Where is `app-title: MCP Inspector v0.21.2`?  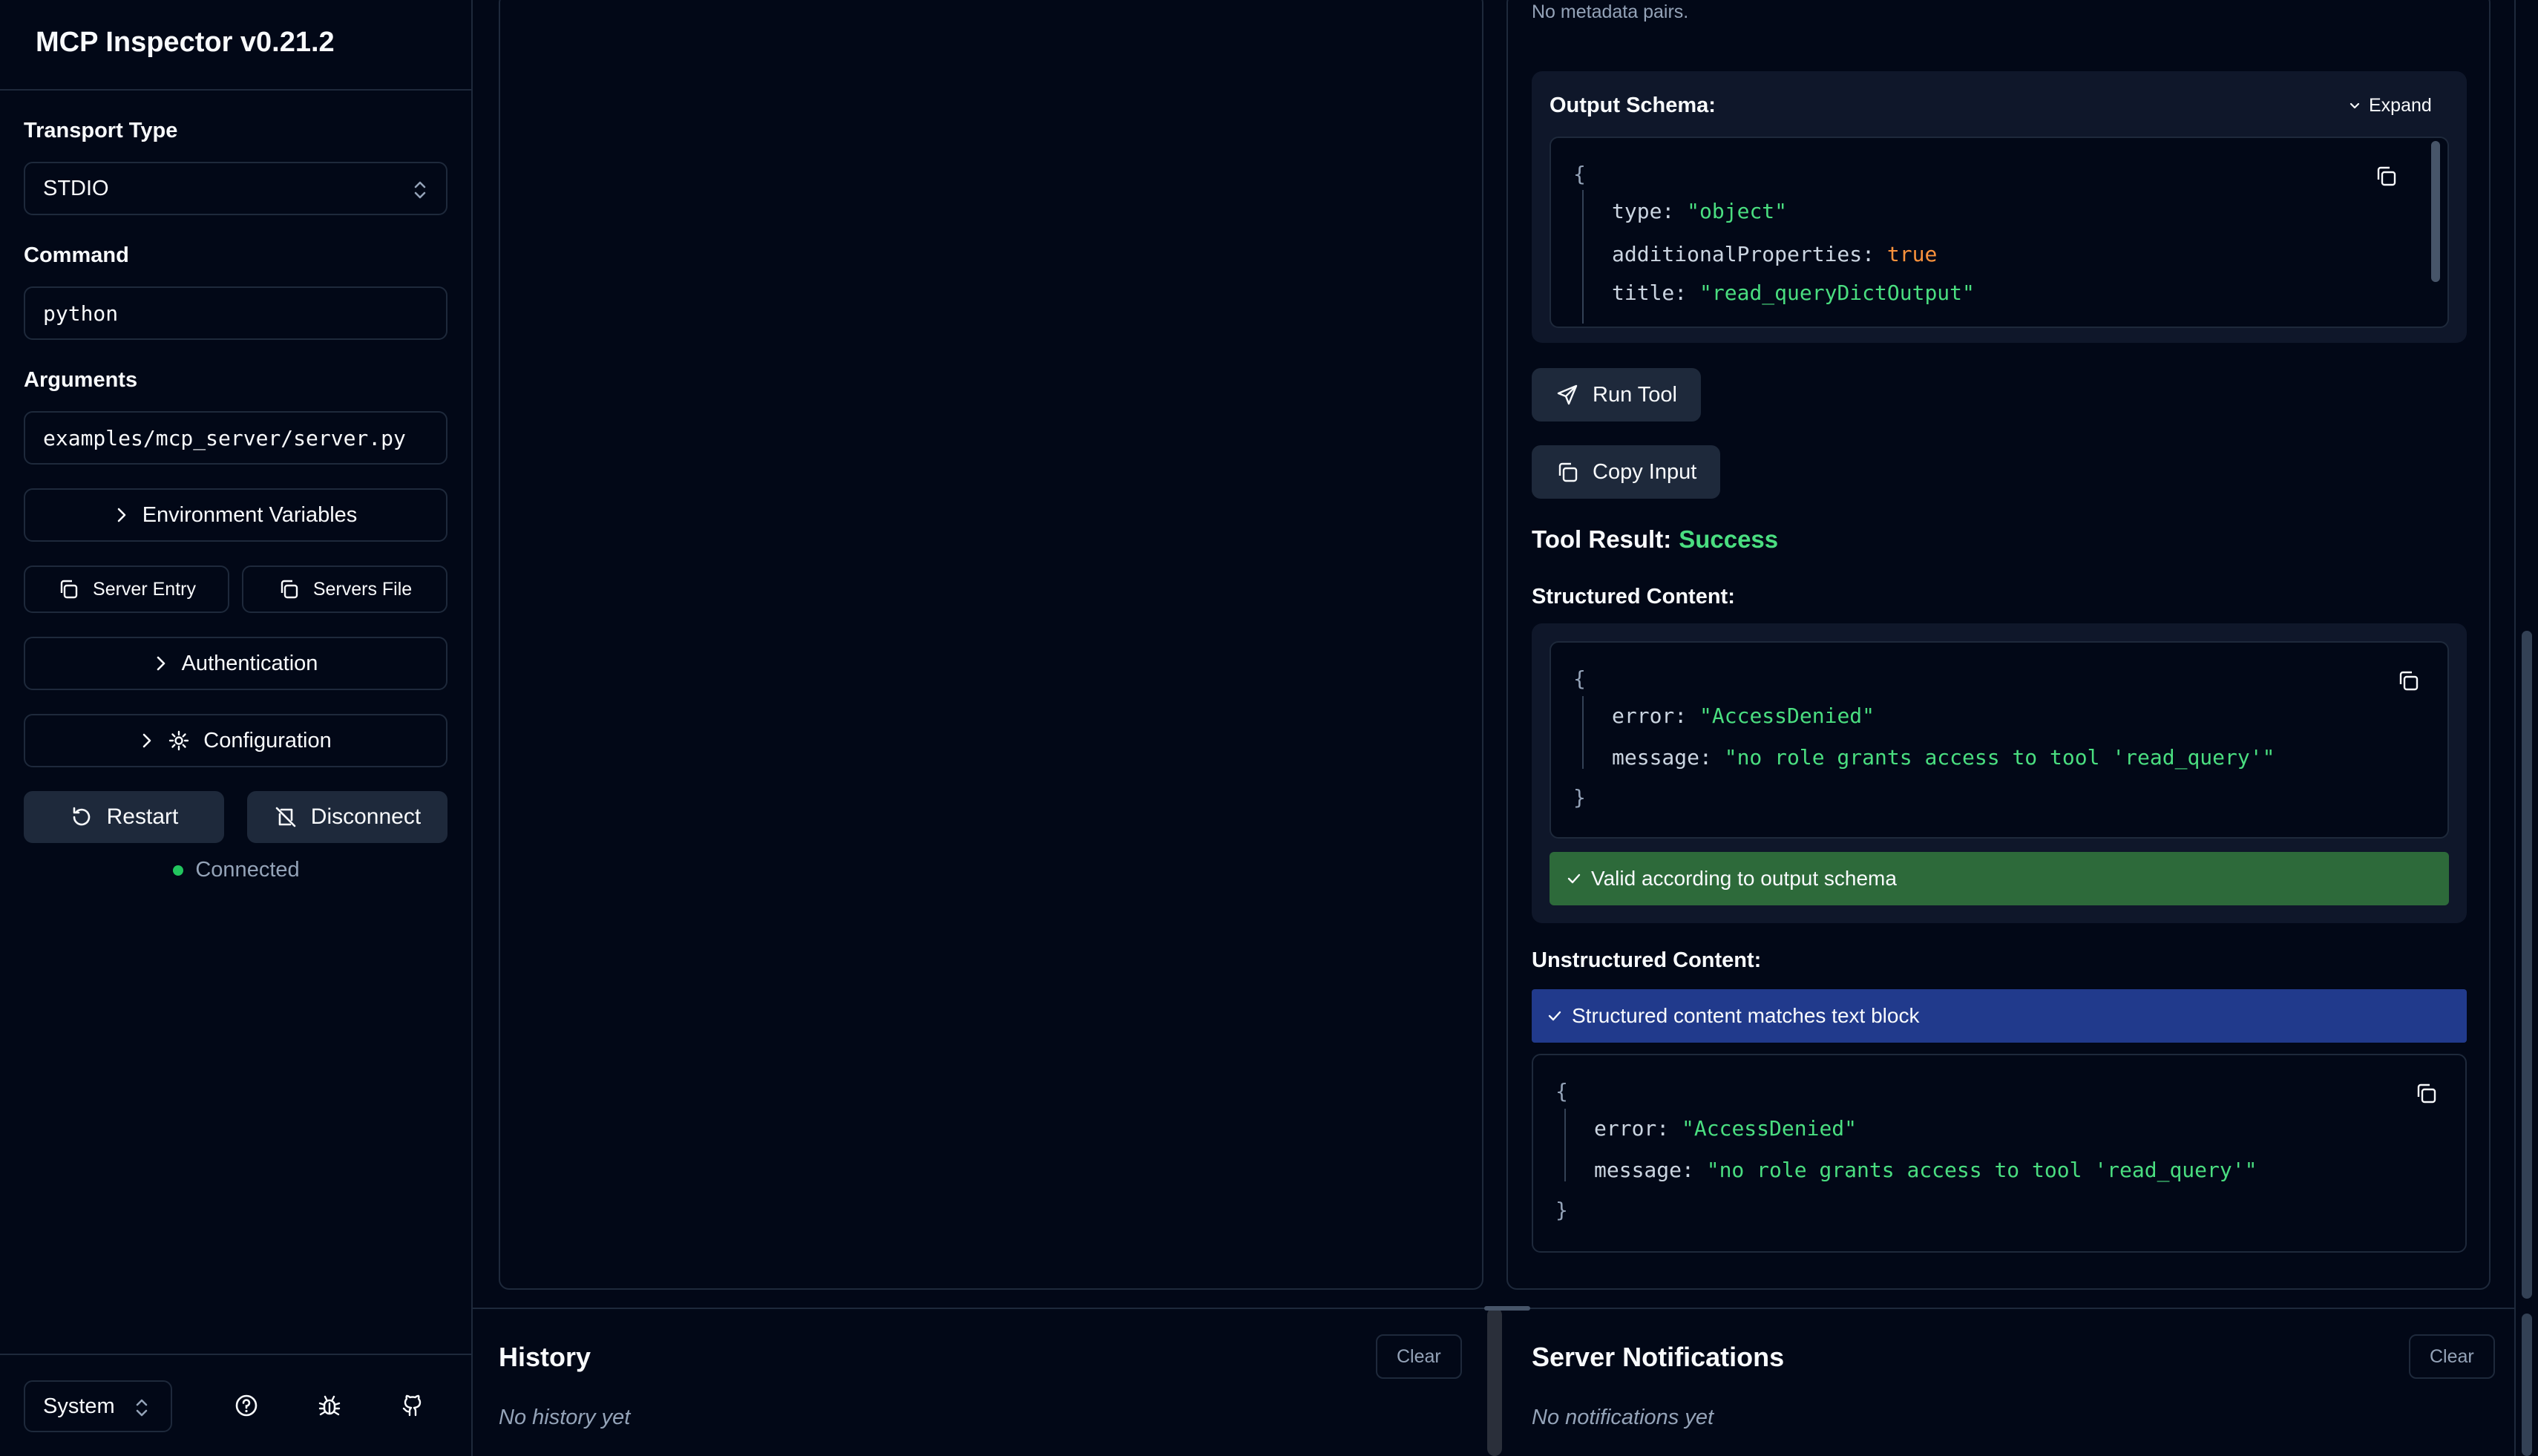 app-title: MCP Inspector v0.21.2 is located at coordinates (185, 43).